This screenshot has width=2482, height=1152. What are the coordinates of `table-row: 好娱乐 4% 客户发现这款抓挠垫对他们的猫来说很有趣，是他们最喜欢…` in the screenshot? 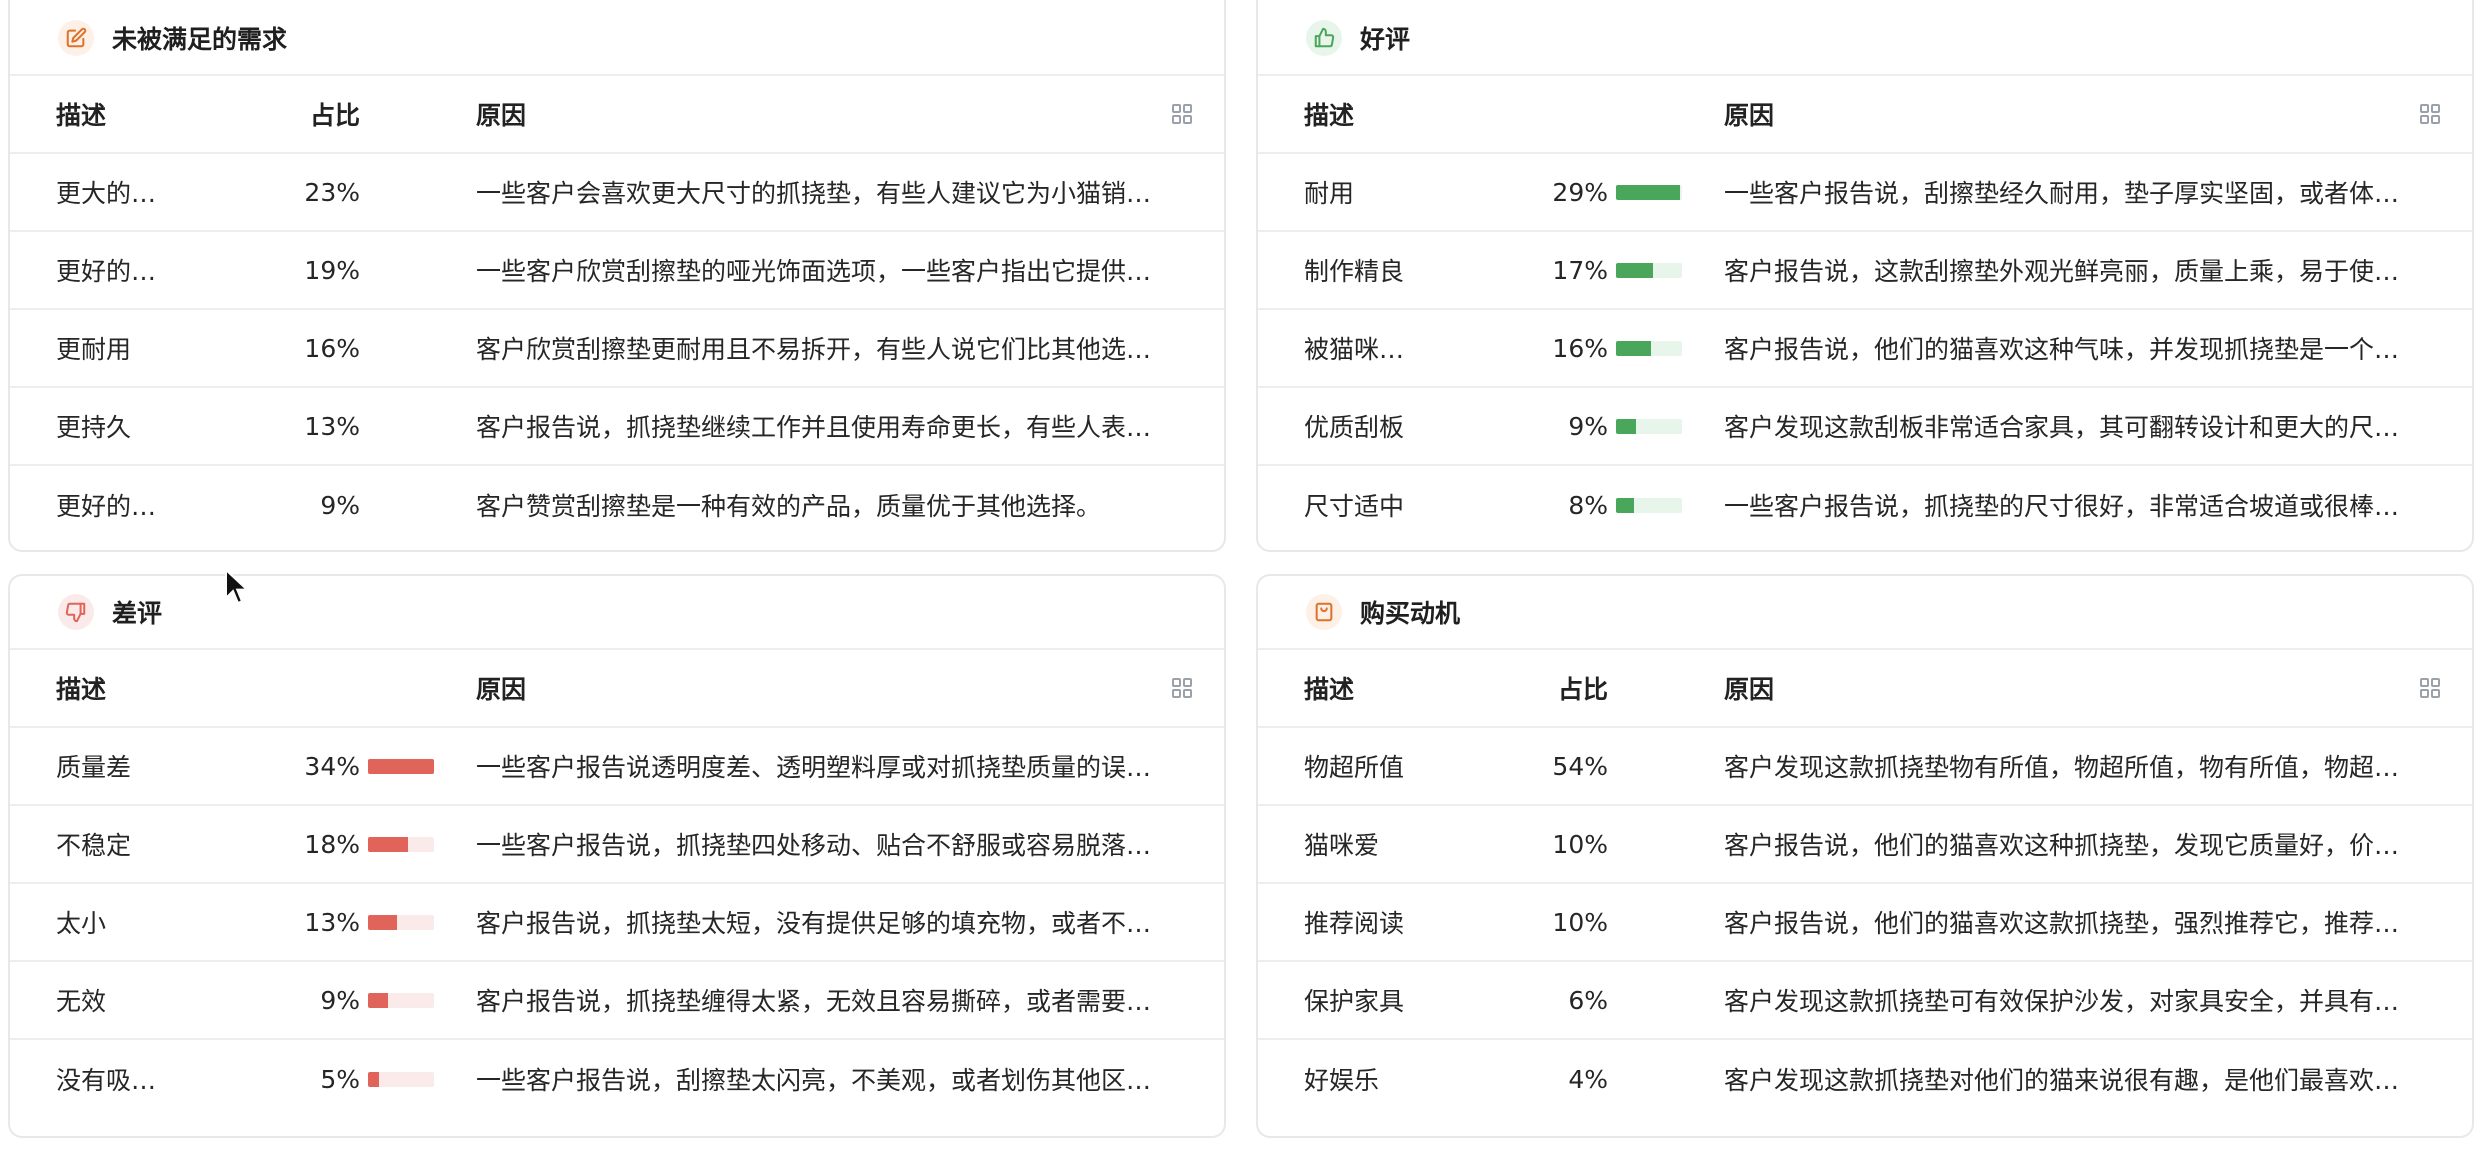 It's located at (1865, 1079).